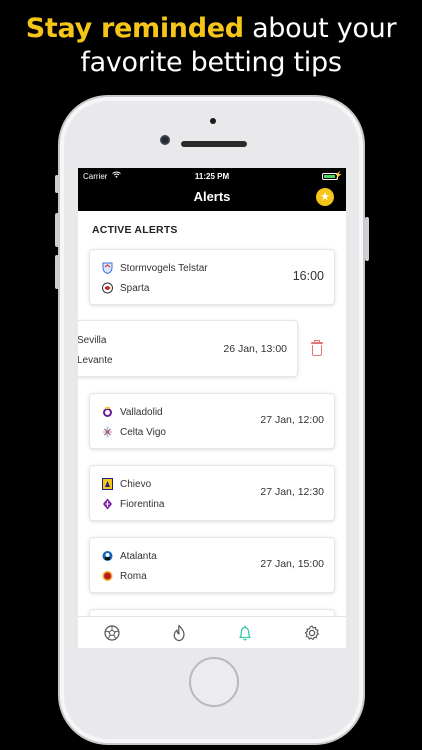  What do you see at coordinates (141, 412) in the screenshot?
I see `home-team-name: Valladolid` at bounding box center [141, 412].